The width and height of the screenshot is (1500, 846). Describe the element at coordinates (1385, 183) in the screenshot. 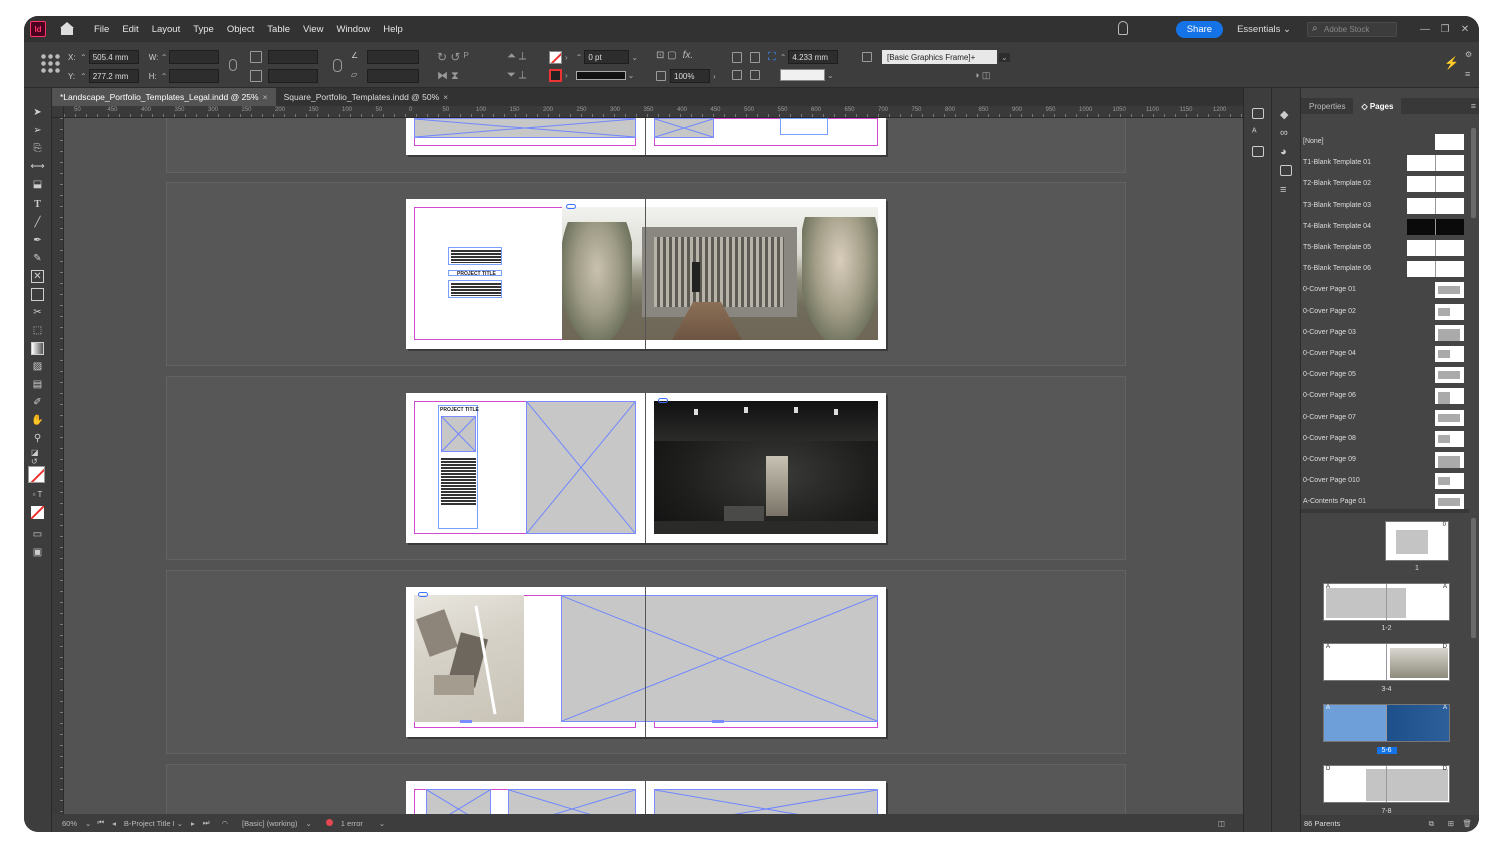

I see `parent-page-row: T2-Blank Template 02` at that location.